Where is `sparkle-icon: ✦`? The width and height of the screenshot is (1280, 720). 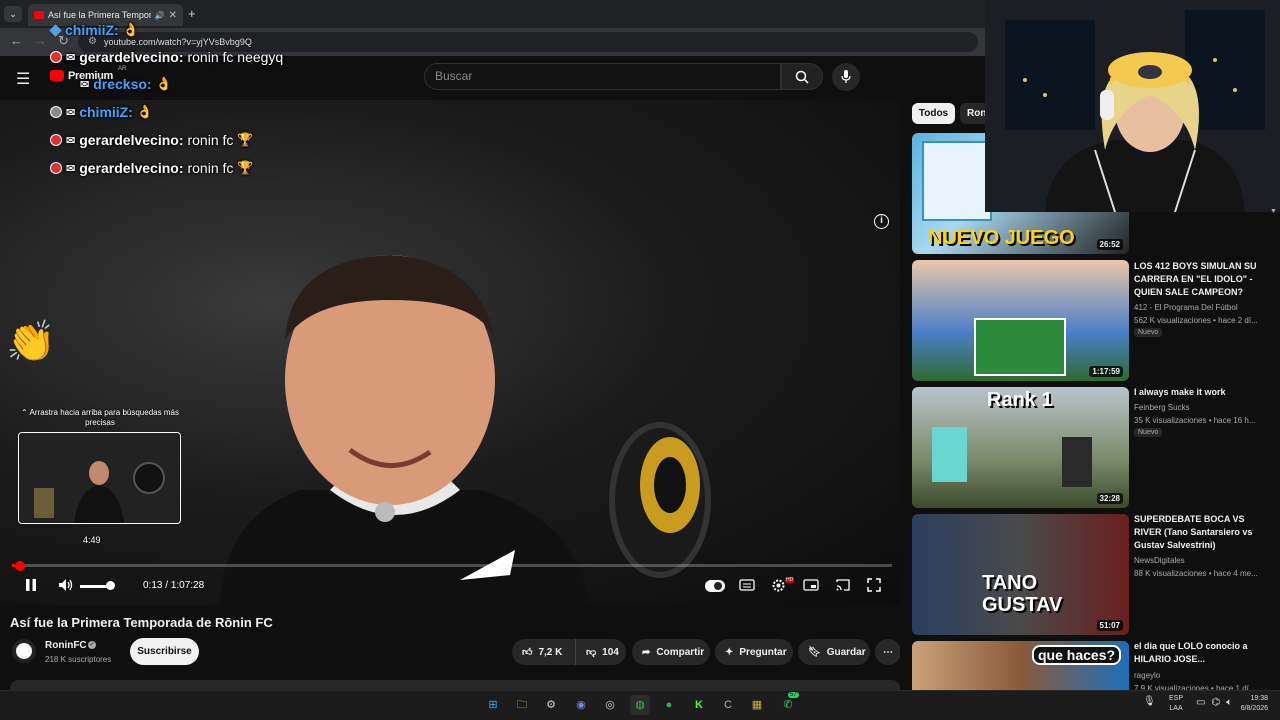
sparkle-icon: ✦ is located at coordinates (729, 652).